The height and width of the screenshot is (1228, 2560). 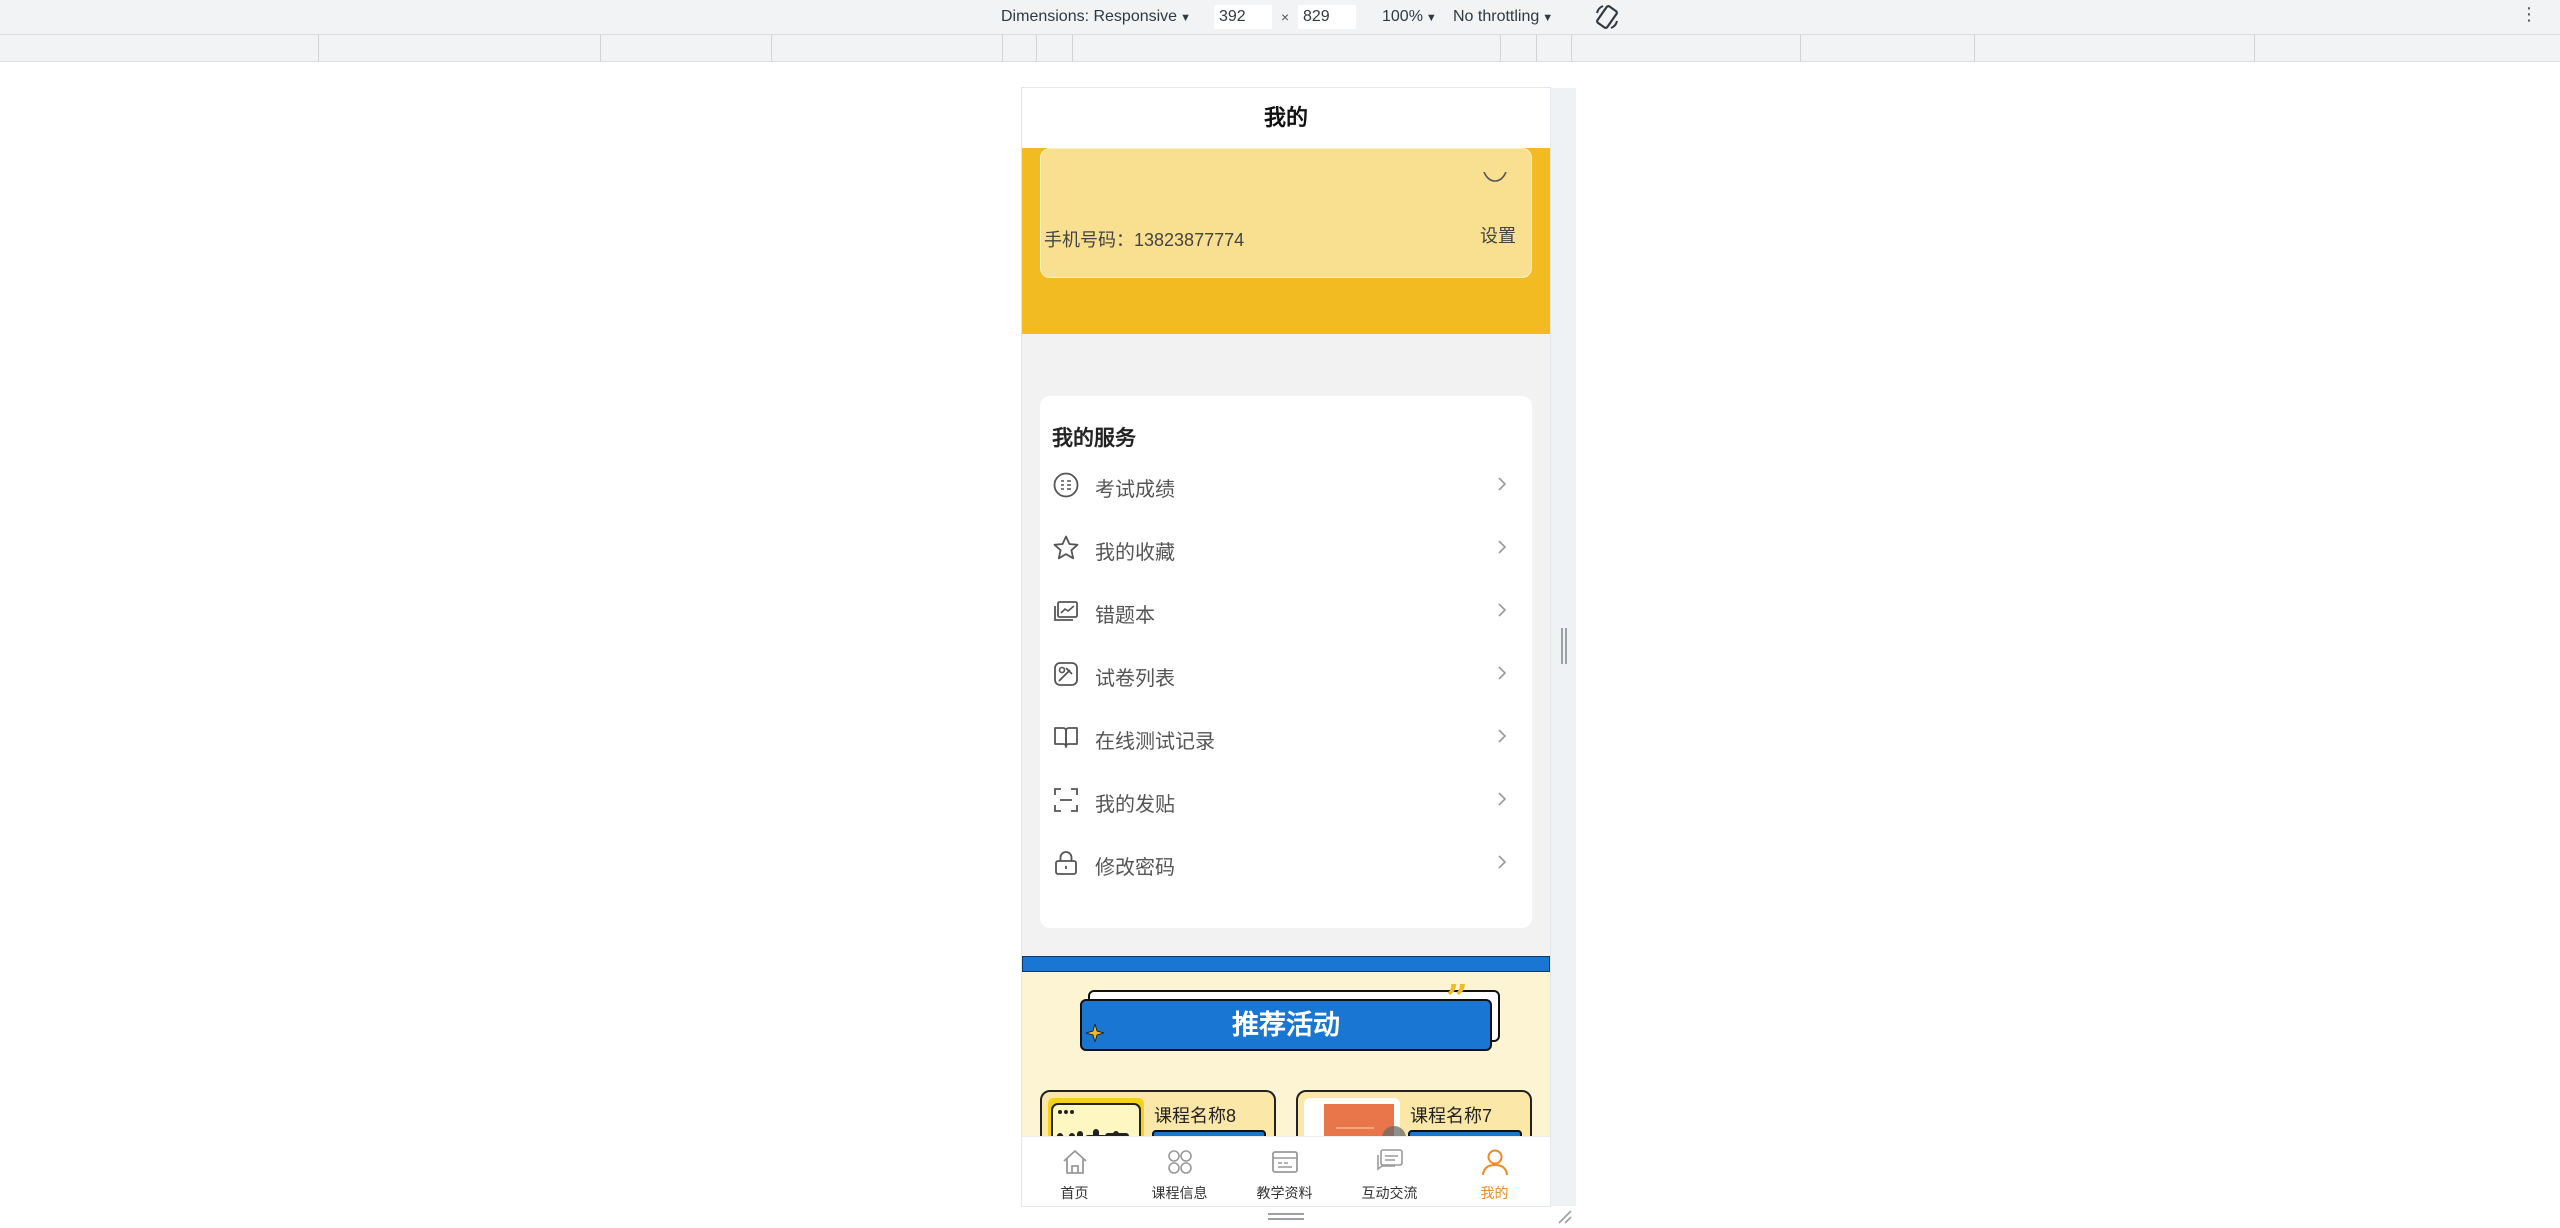 I want to click on media-query-ruler, so click(x=1280, y=48).